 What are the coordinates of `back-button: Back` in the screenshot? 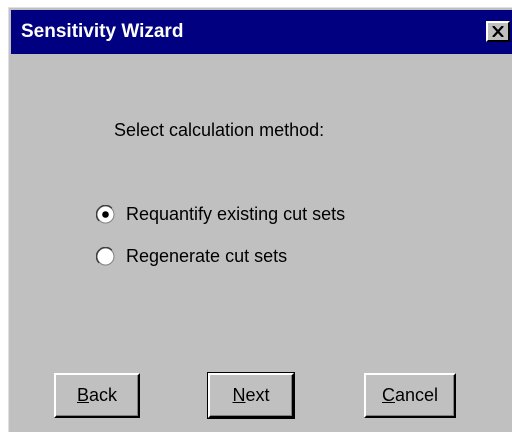 It's located at (97, 395).